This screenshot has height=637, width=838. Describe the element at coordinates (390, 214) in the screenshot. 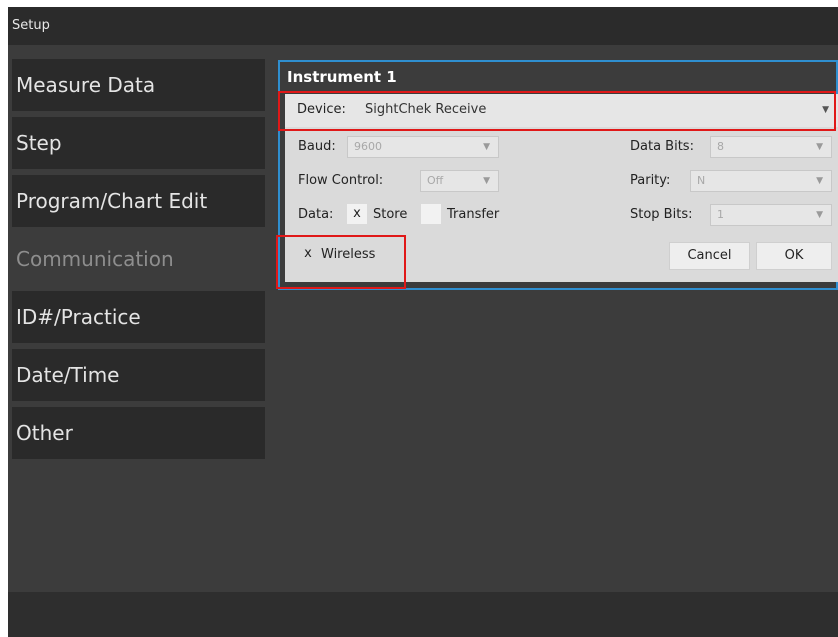

I see `store-label: Store` at that location.